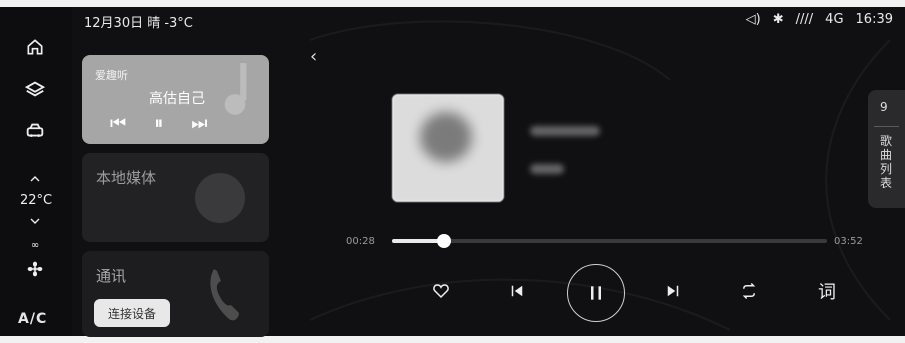 The height and width of the screenshot is (343, 905). Describe the element at coordinates (199, 123) in the screenshot. I see `card-next-button: ⏭` at that location.